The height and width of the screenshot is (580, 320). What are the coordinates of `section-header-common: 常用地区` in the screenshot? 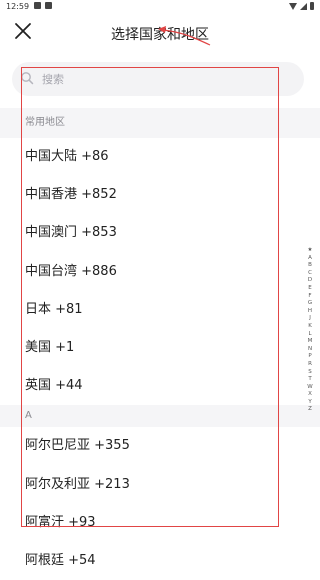 It's located at (160, 123).